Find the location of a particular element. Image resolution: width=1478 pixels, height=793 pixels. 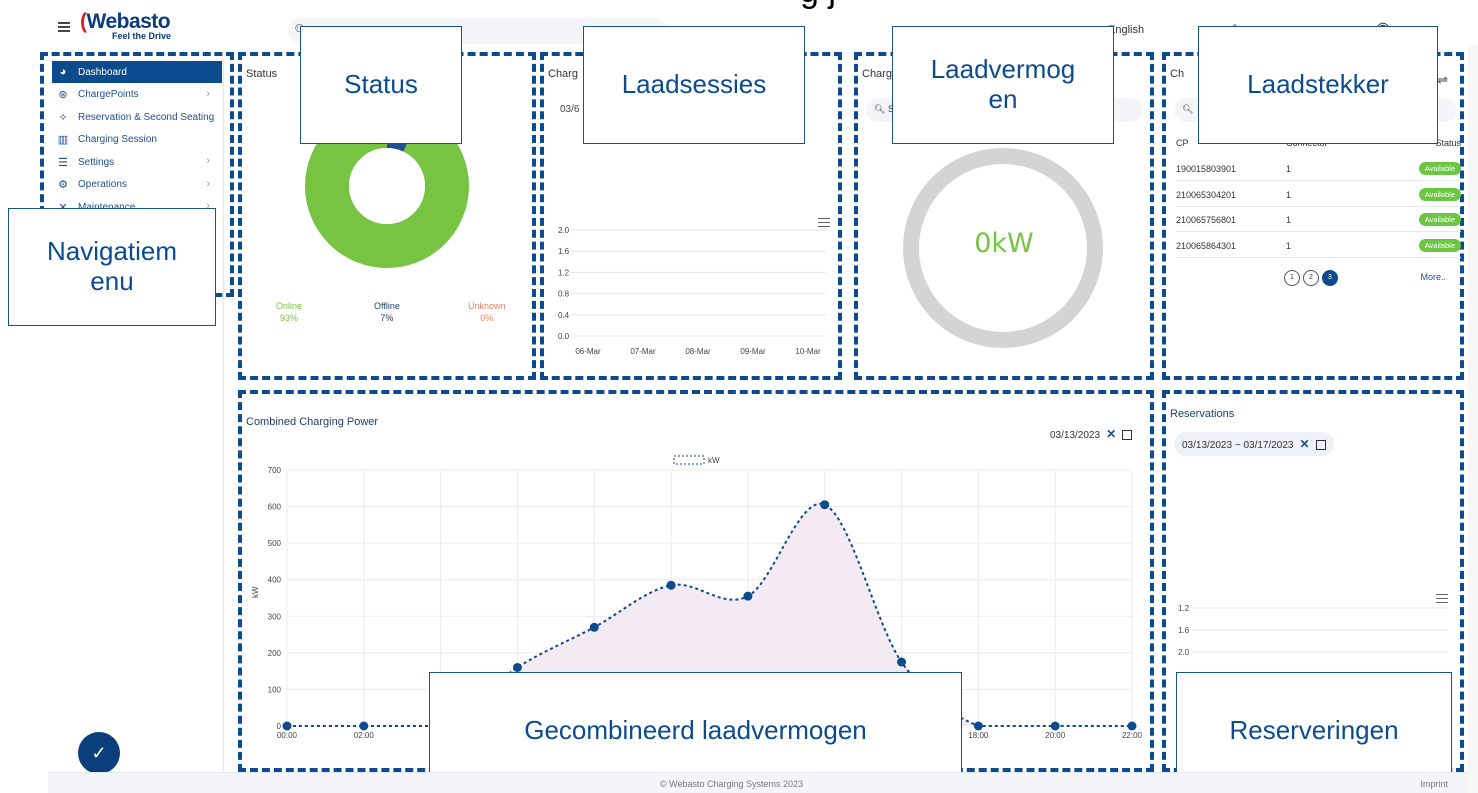

top-title-text: g j is located at coordinates (818, 5).